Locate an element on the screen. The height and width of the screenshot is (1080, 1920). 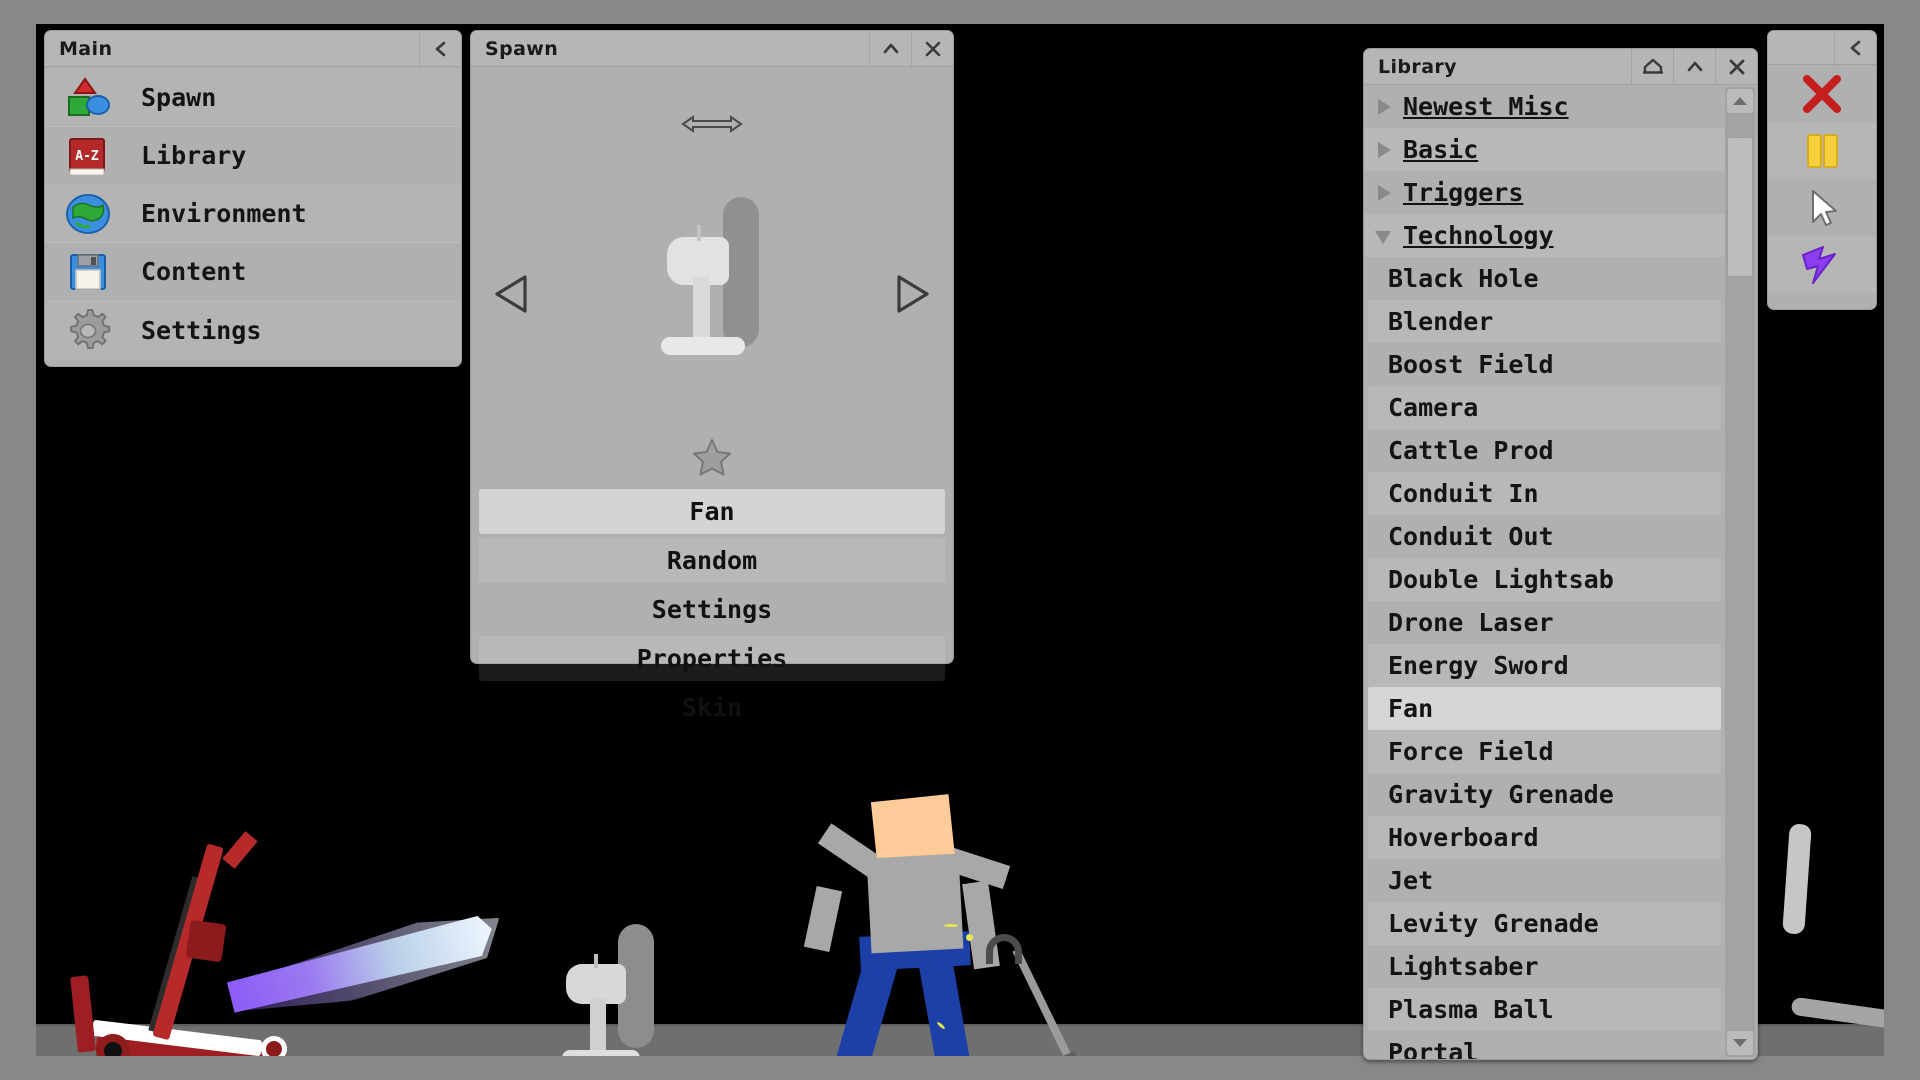
spawn-prev-button is located at coordinates (513, 296).